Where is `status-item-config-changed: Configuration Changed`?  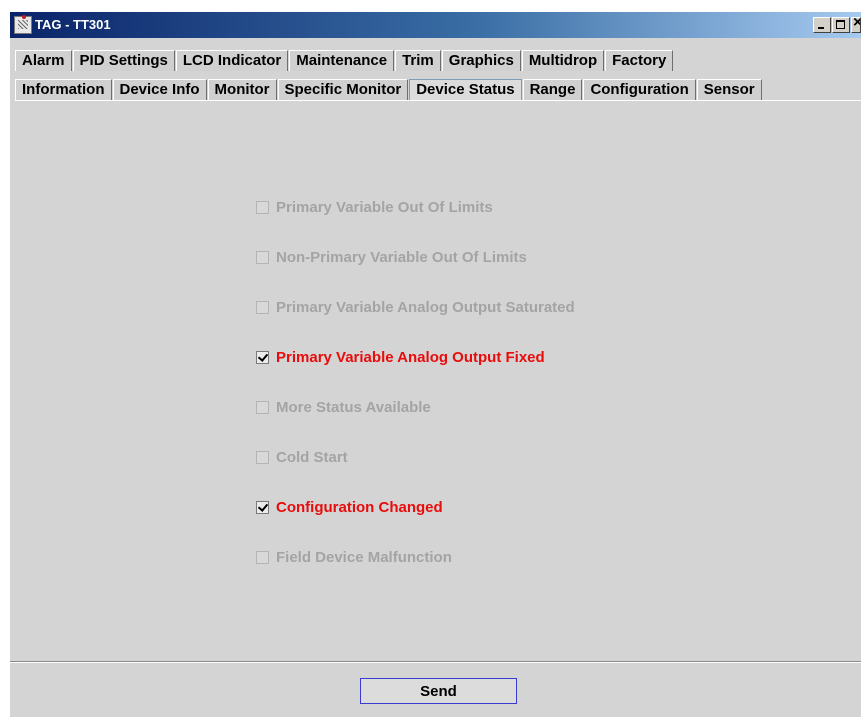 status-item-config-changed: Configuration Changed is located at coordinates (349, 507).